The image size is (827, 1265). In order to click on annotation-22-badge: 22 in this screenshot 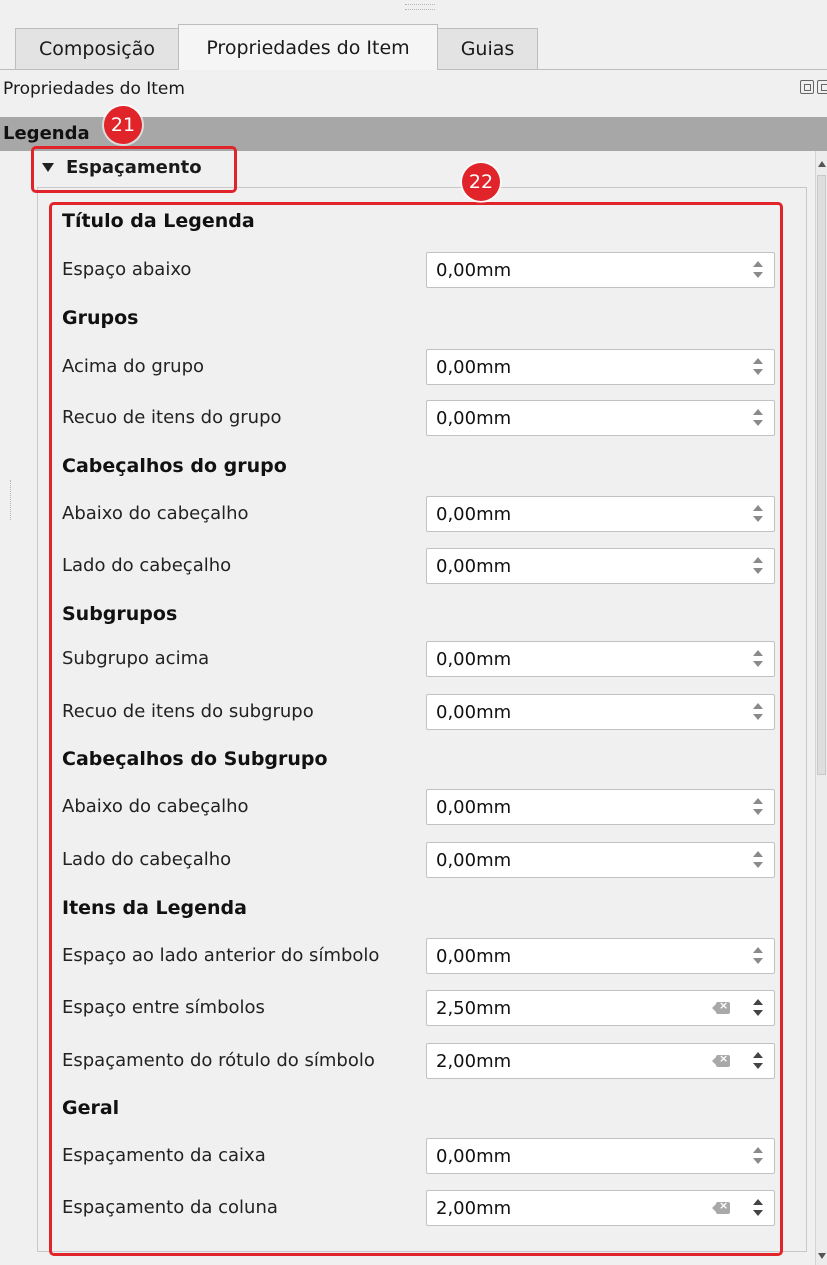, I will do `click(481, 182)`.